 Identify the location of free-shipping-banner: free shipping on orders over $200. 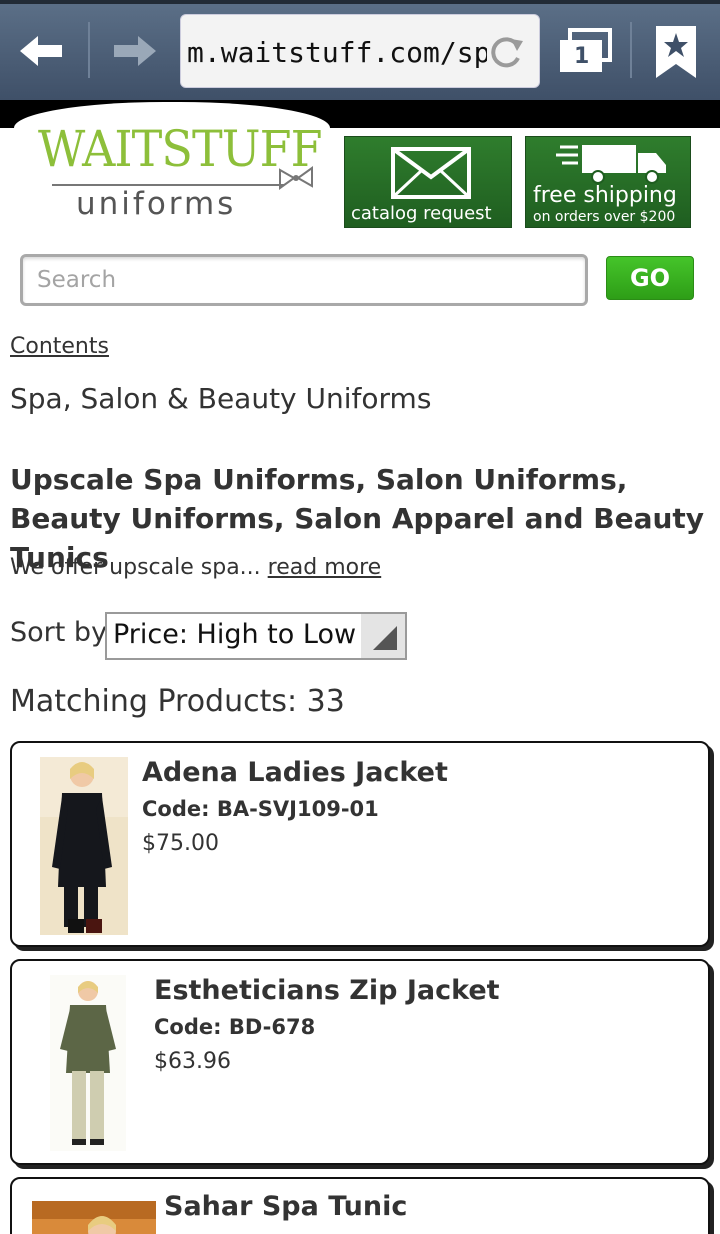
(608, 182).